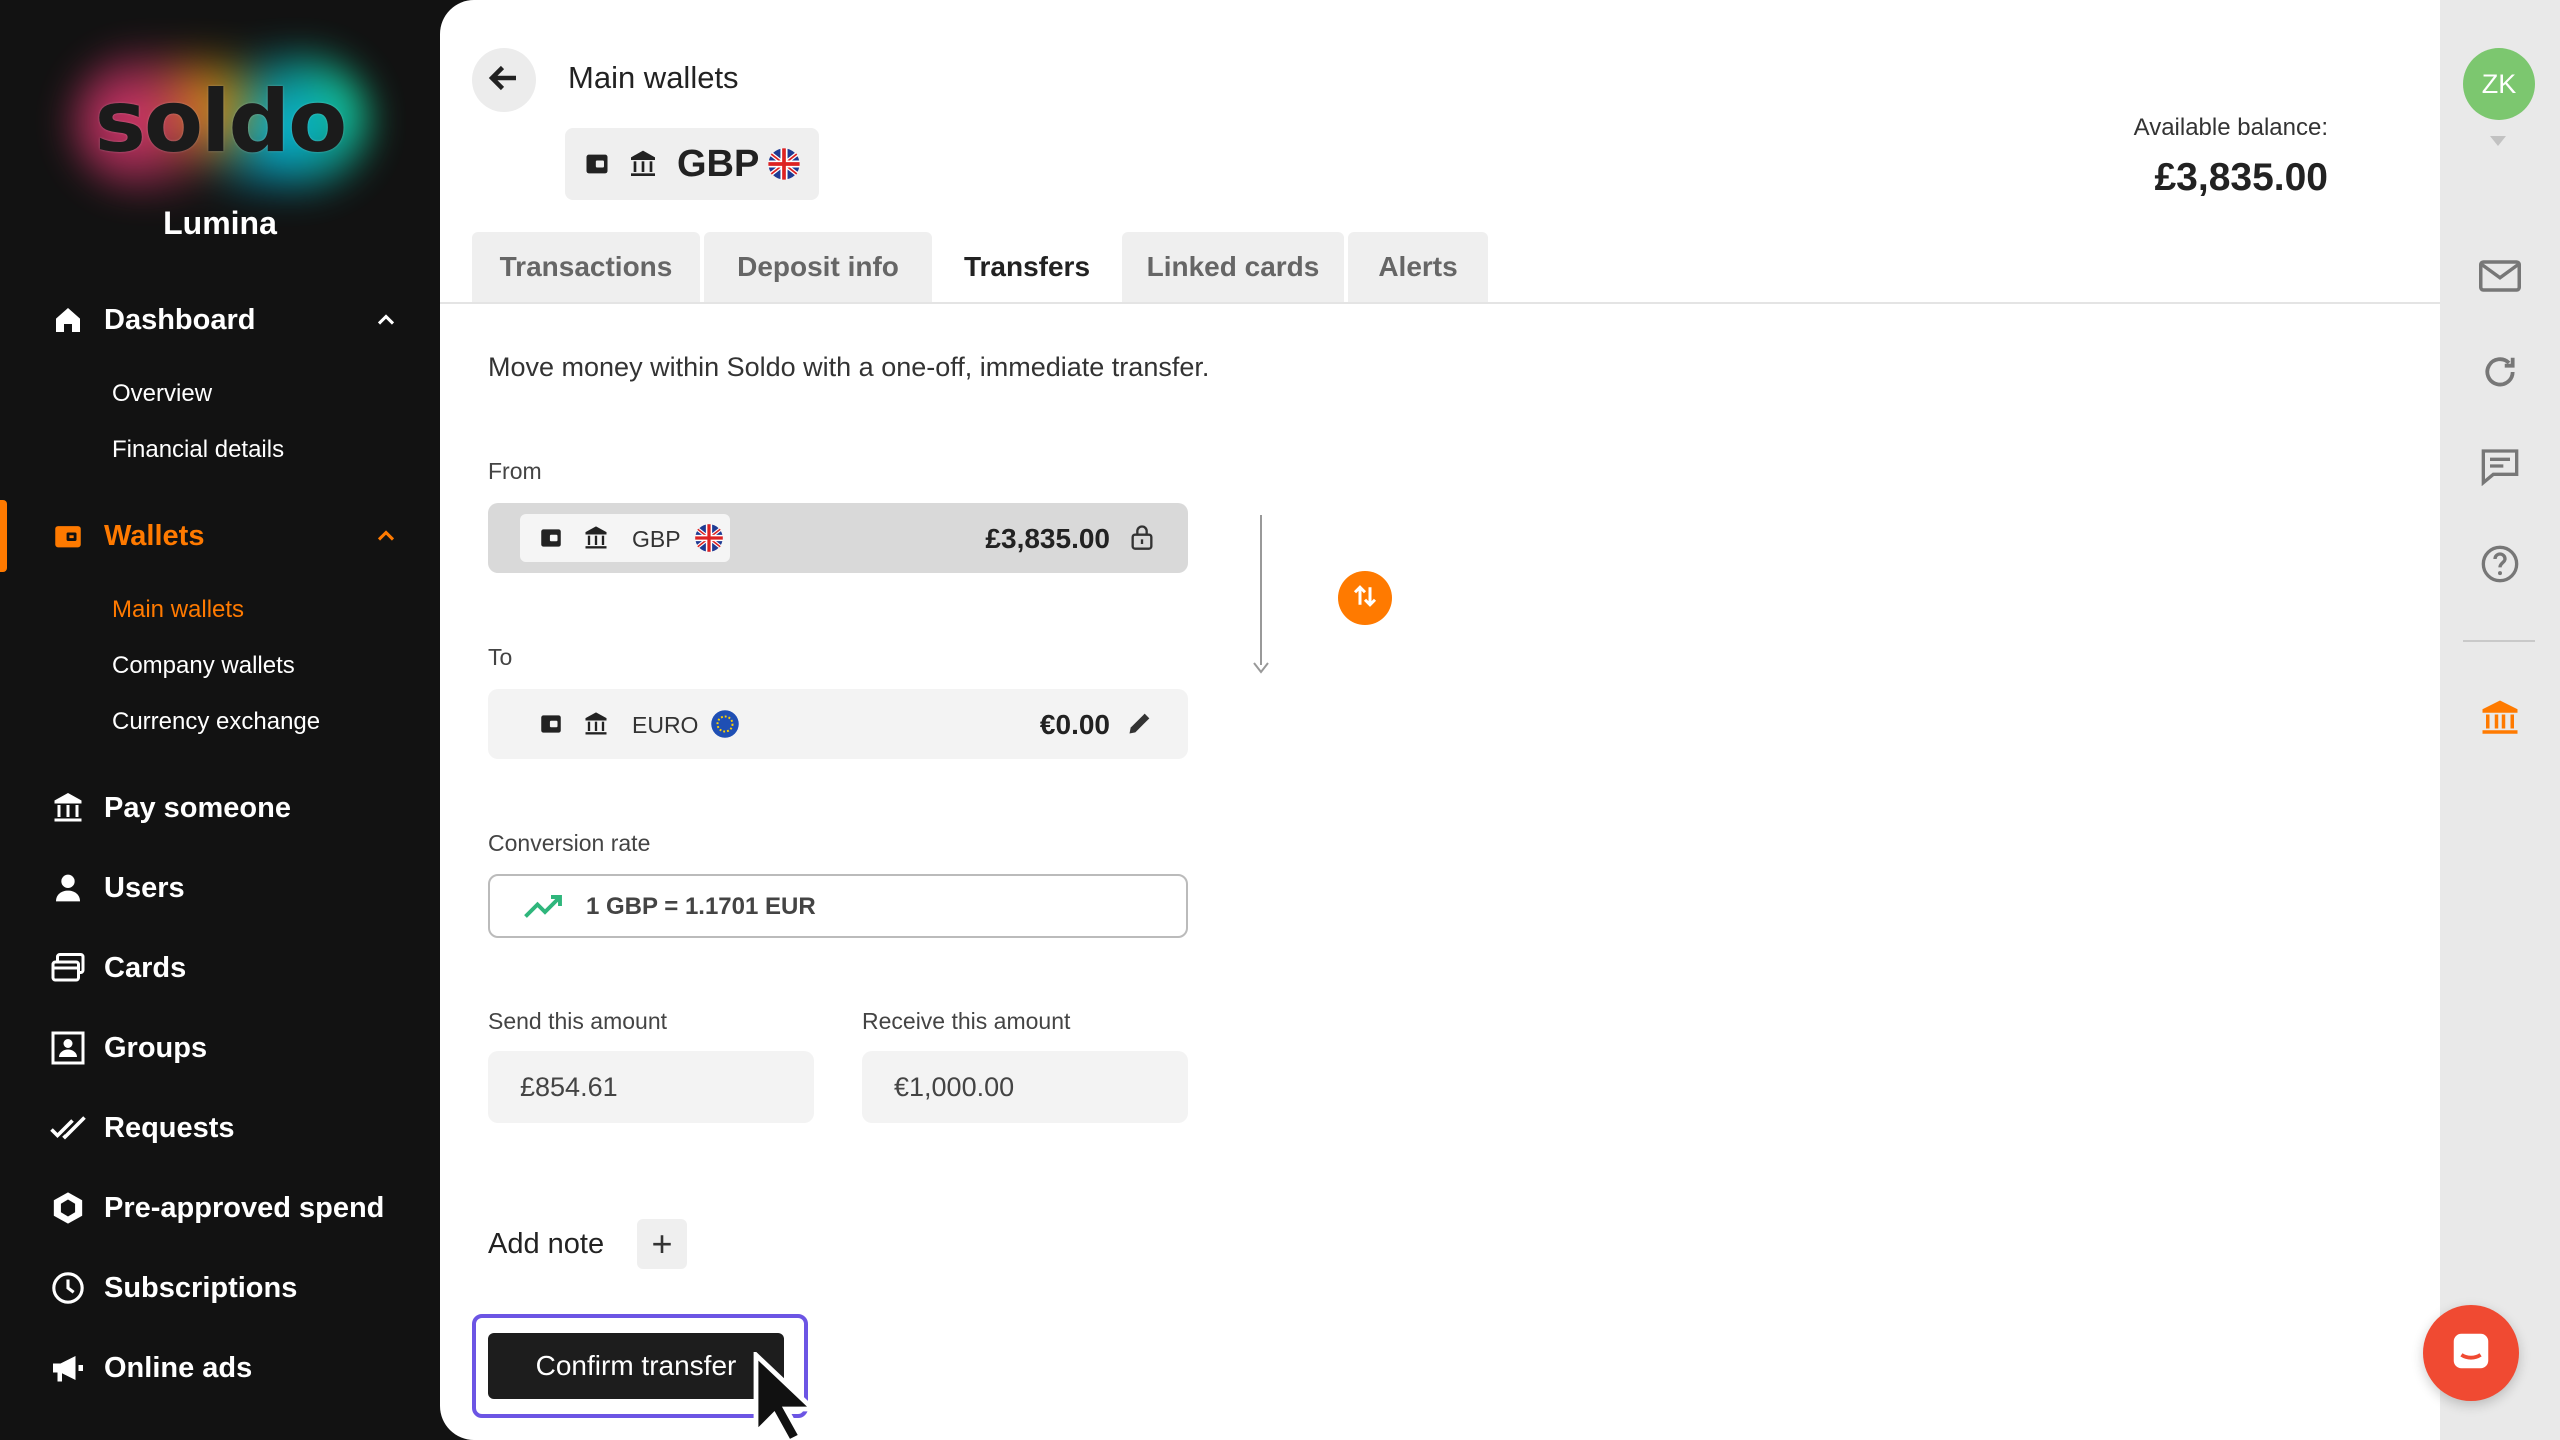 The width and height of the screenshot is (2560, 1440). What do you see at coordinates (662, 1244) in the screenshot?
I see `add-note-button: +` at bounding box center [662, 1244].